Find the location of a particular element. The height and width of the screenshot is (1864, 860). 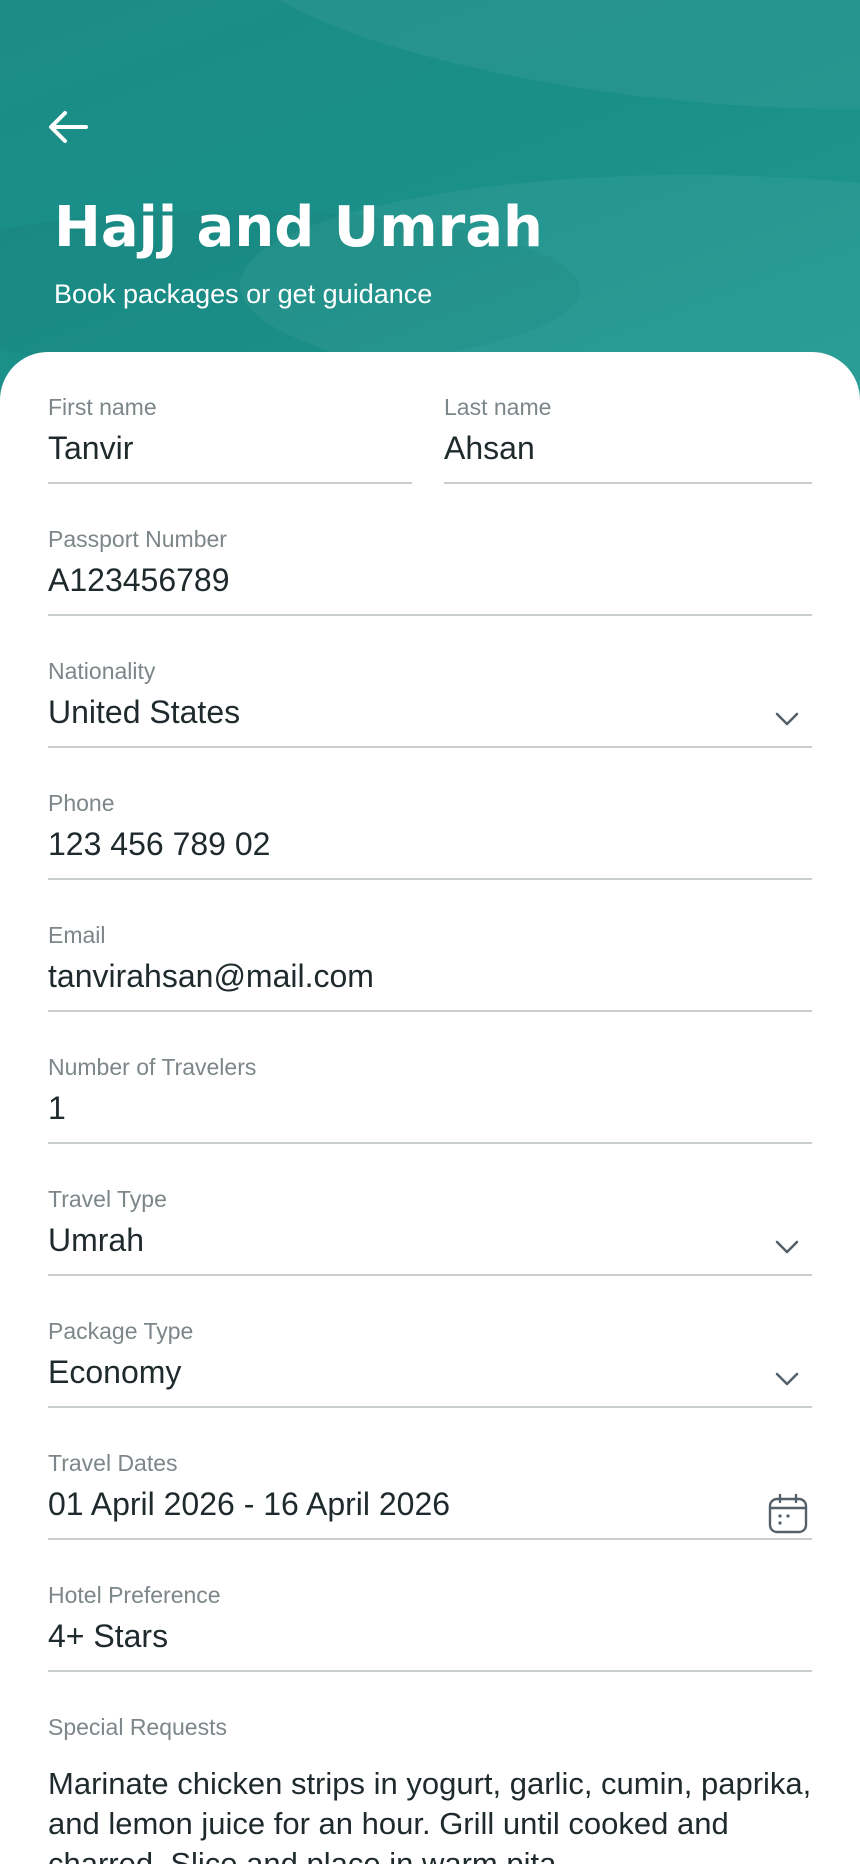

header-decoration is located at coordinates (540, 73).